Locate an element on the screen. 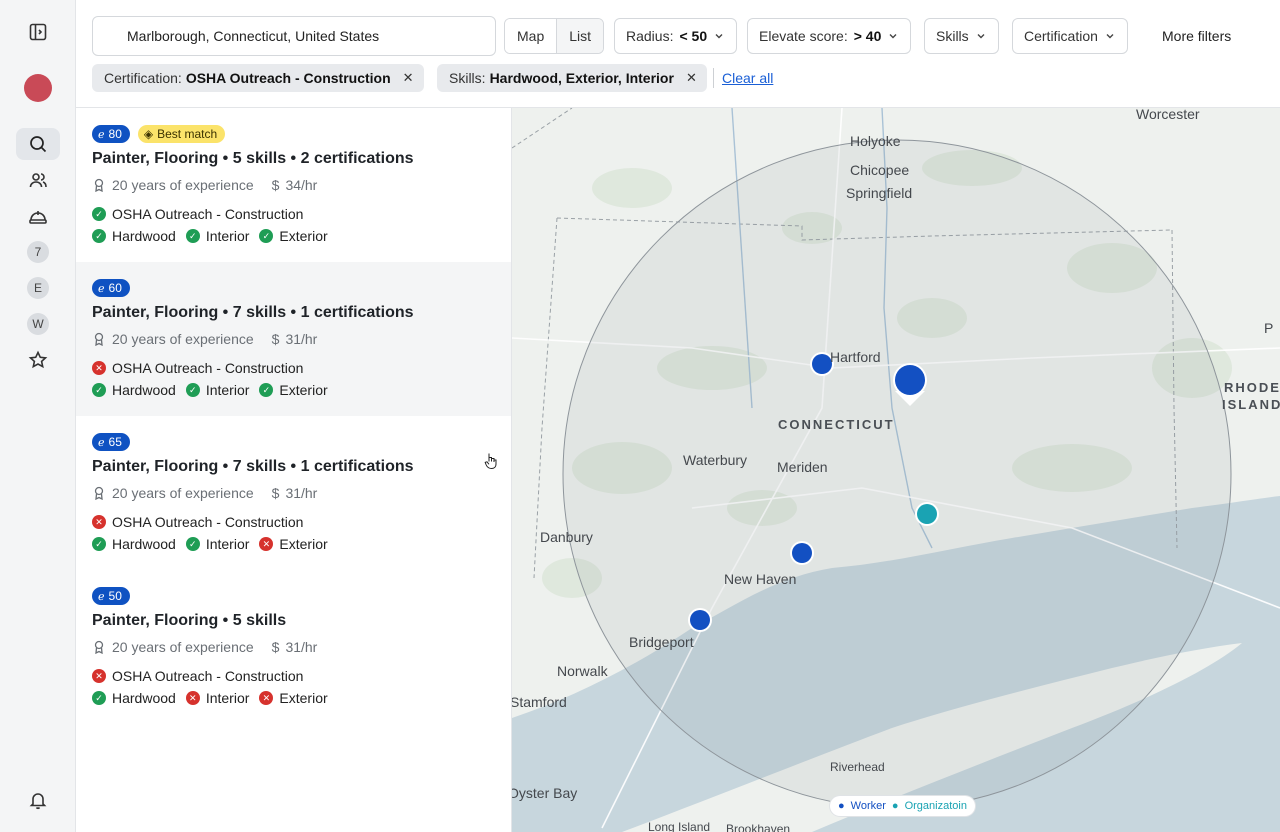 This screenshot has height=832, width=1280. map-state-label: RHODE is located at coordinates (1252, 387).